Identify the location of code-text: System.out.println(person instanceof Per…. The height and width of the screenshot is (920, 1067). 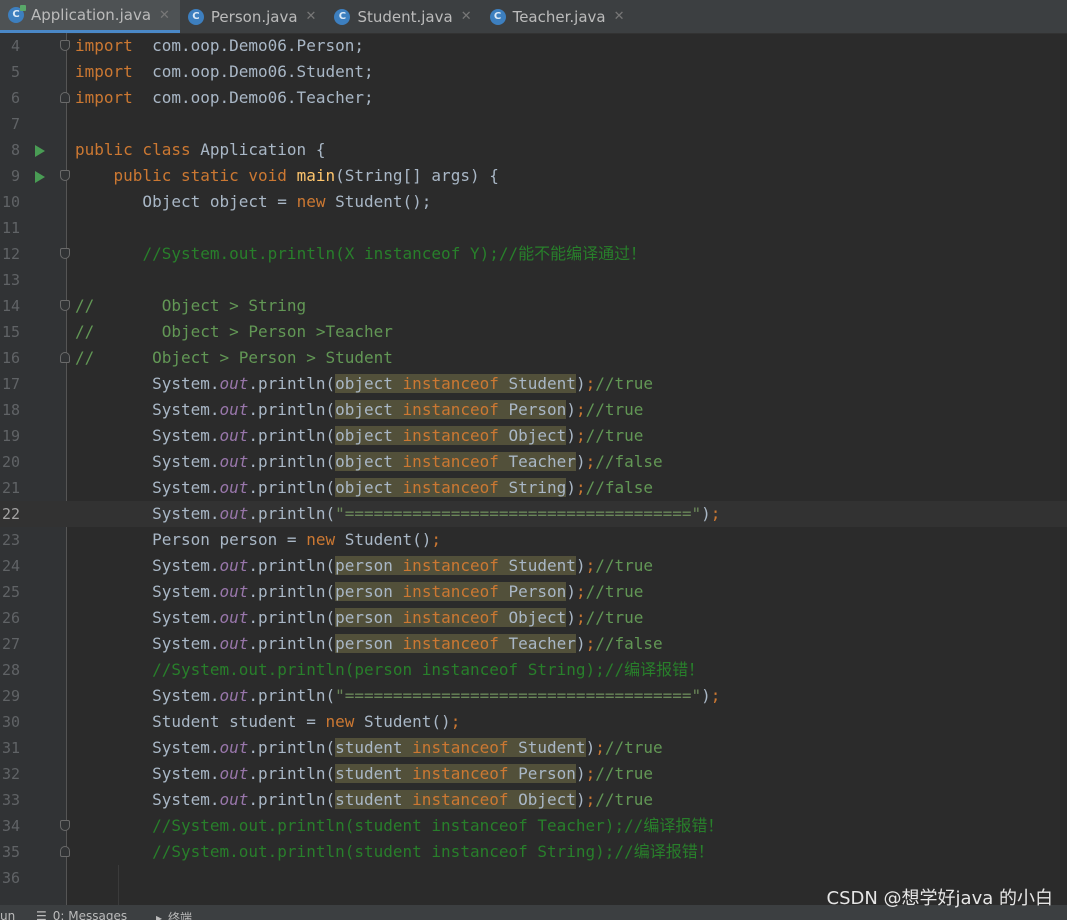
(359, 592).